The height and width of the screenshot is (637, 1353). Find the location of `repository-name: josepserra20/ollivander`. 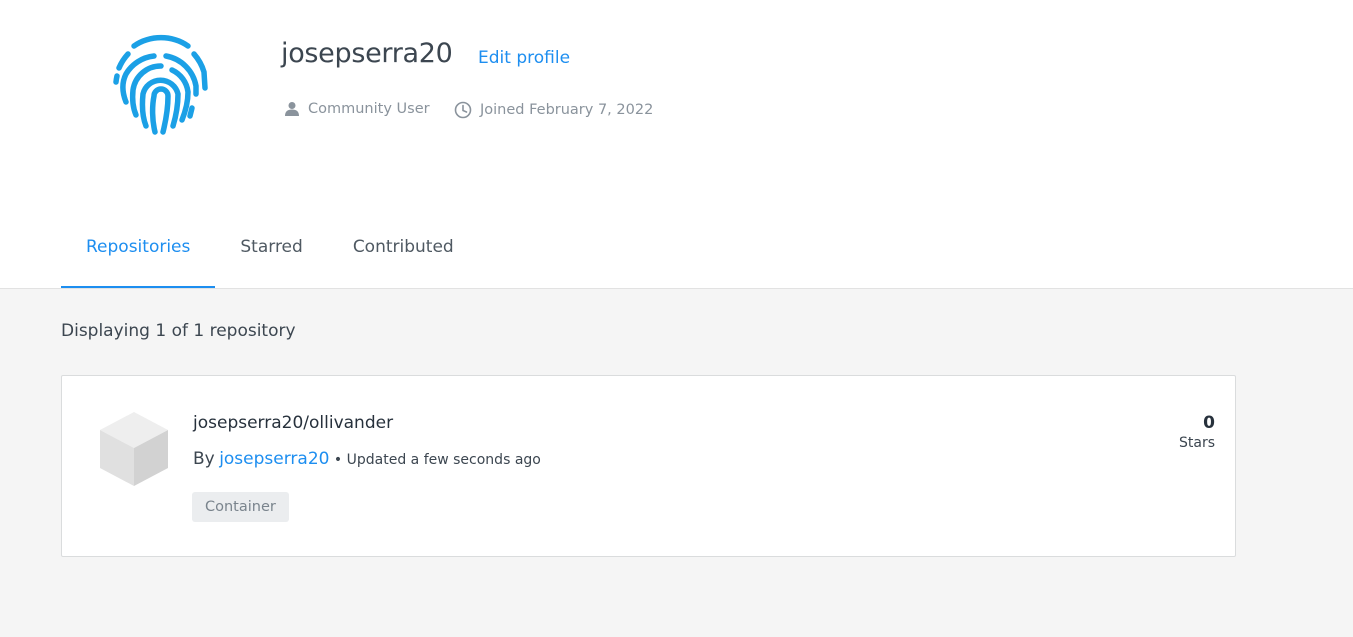

repository-name: josepserra20/ollivander is located at coordinates (293, 423).